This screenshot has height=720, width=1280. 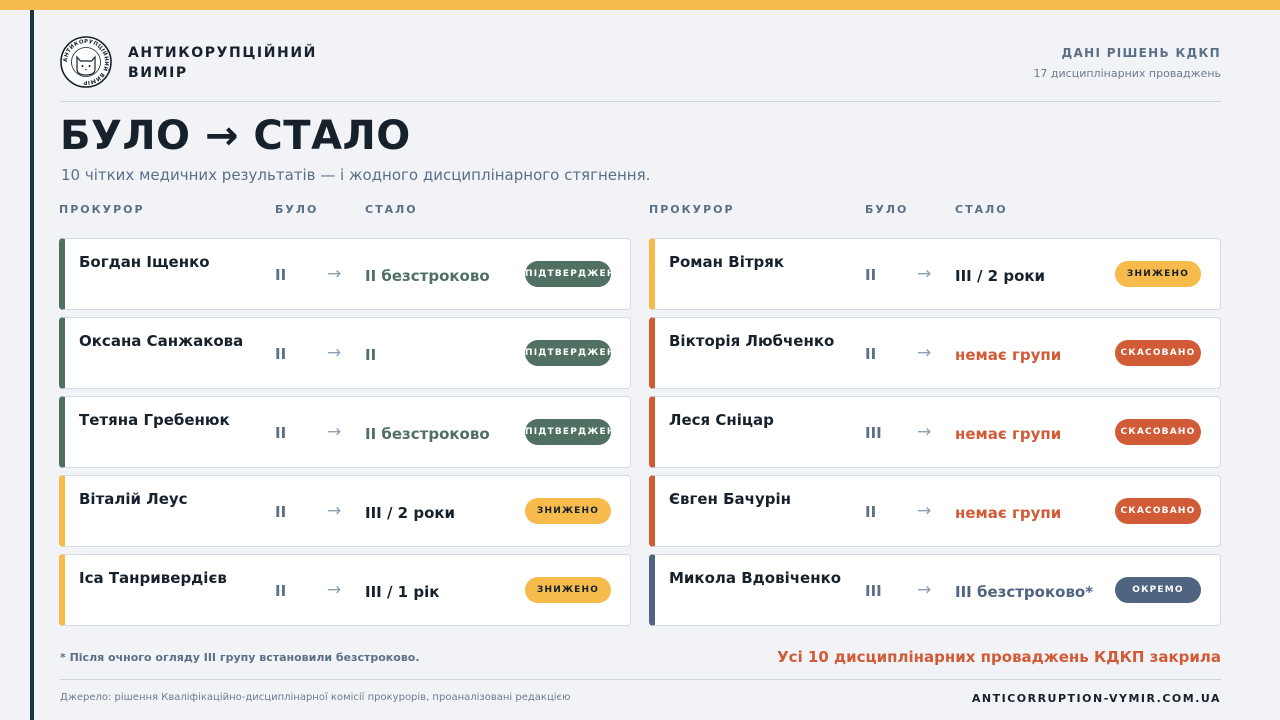 What do you see at coordinates (935, 274) in the screenshot?
I see `prosecutor-card: Роман Вітряк II → III / 2 роки ЗНИЖЕНО` at bounding box center [935, 274].